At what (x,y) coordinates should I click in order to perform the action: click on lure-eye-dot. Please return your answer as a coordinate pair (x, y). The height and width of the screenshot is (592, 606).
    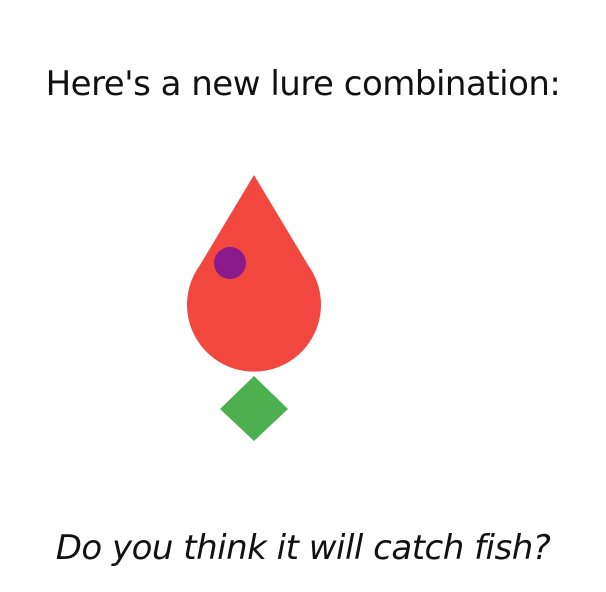
    Looking at the image, I should click on (230, 263).